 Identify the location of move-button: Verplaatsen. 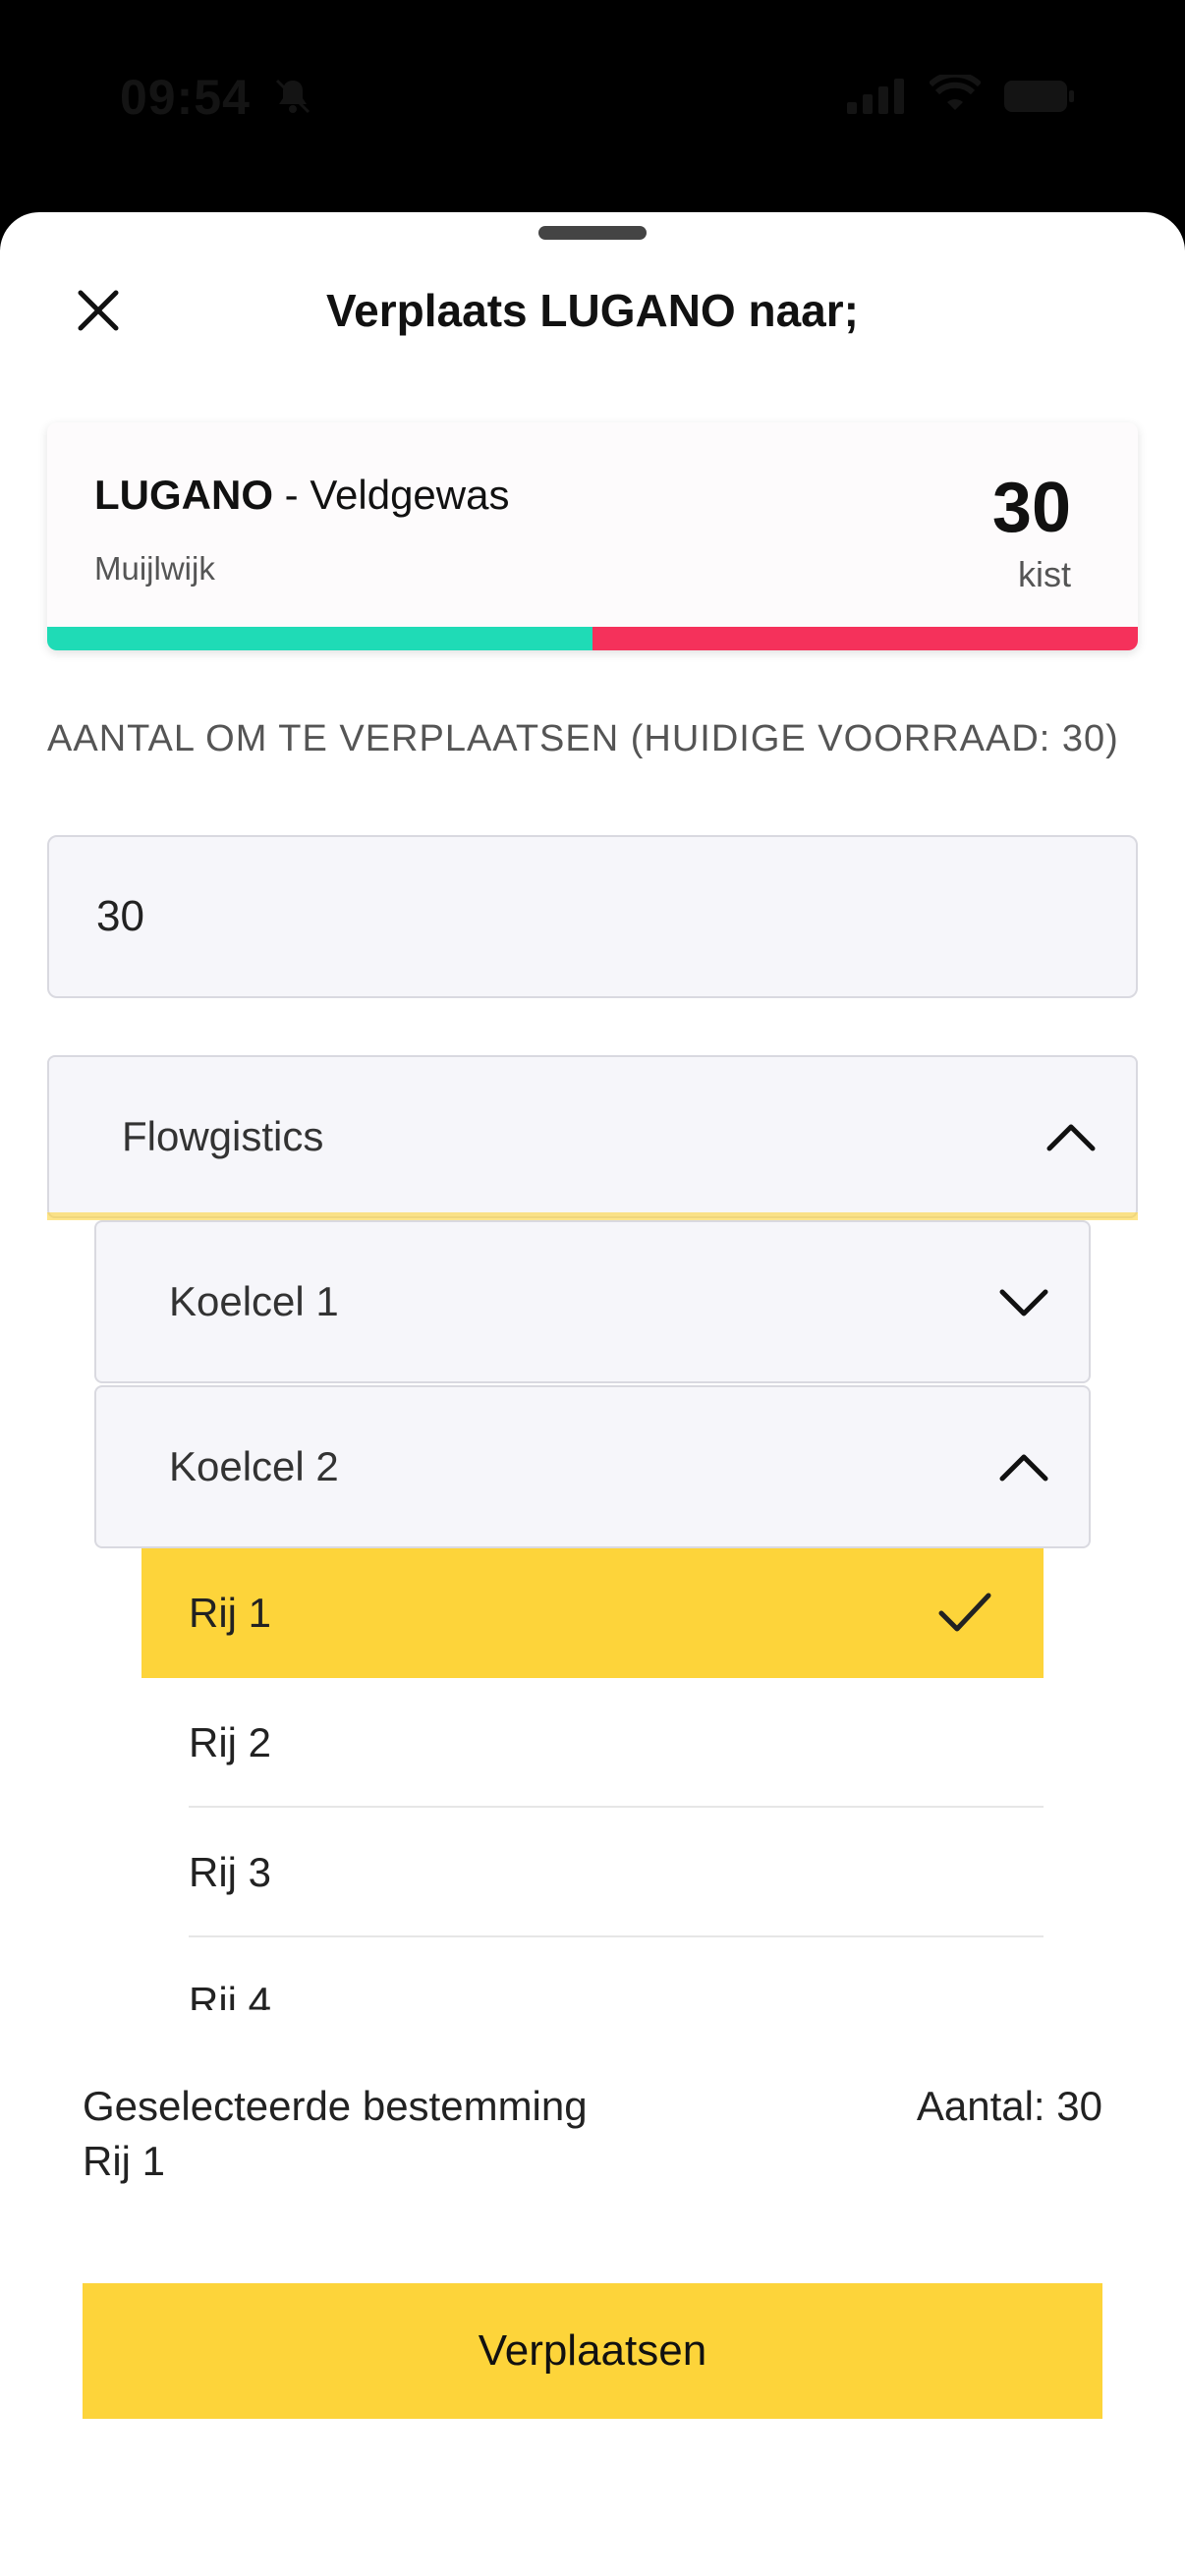
(592, 2351).